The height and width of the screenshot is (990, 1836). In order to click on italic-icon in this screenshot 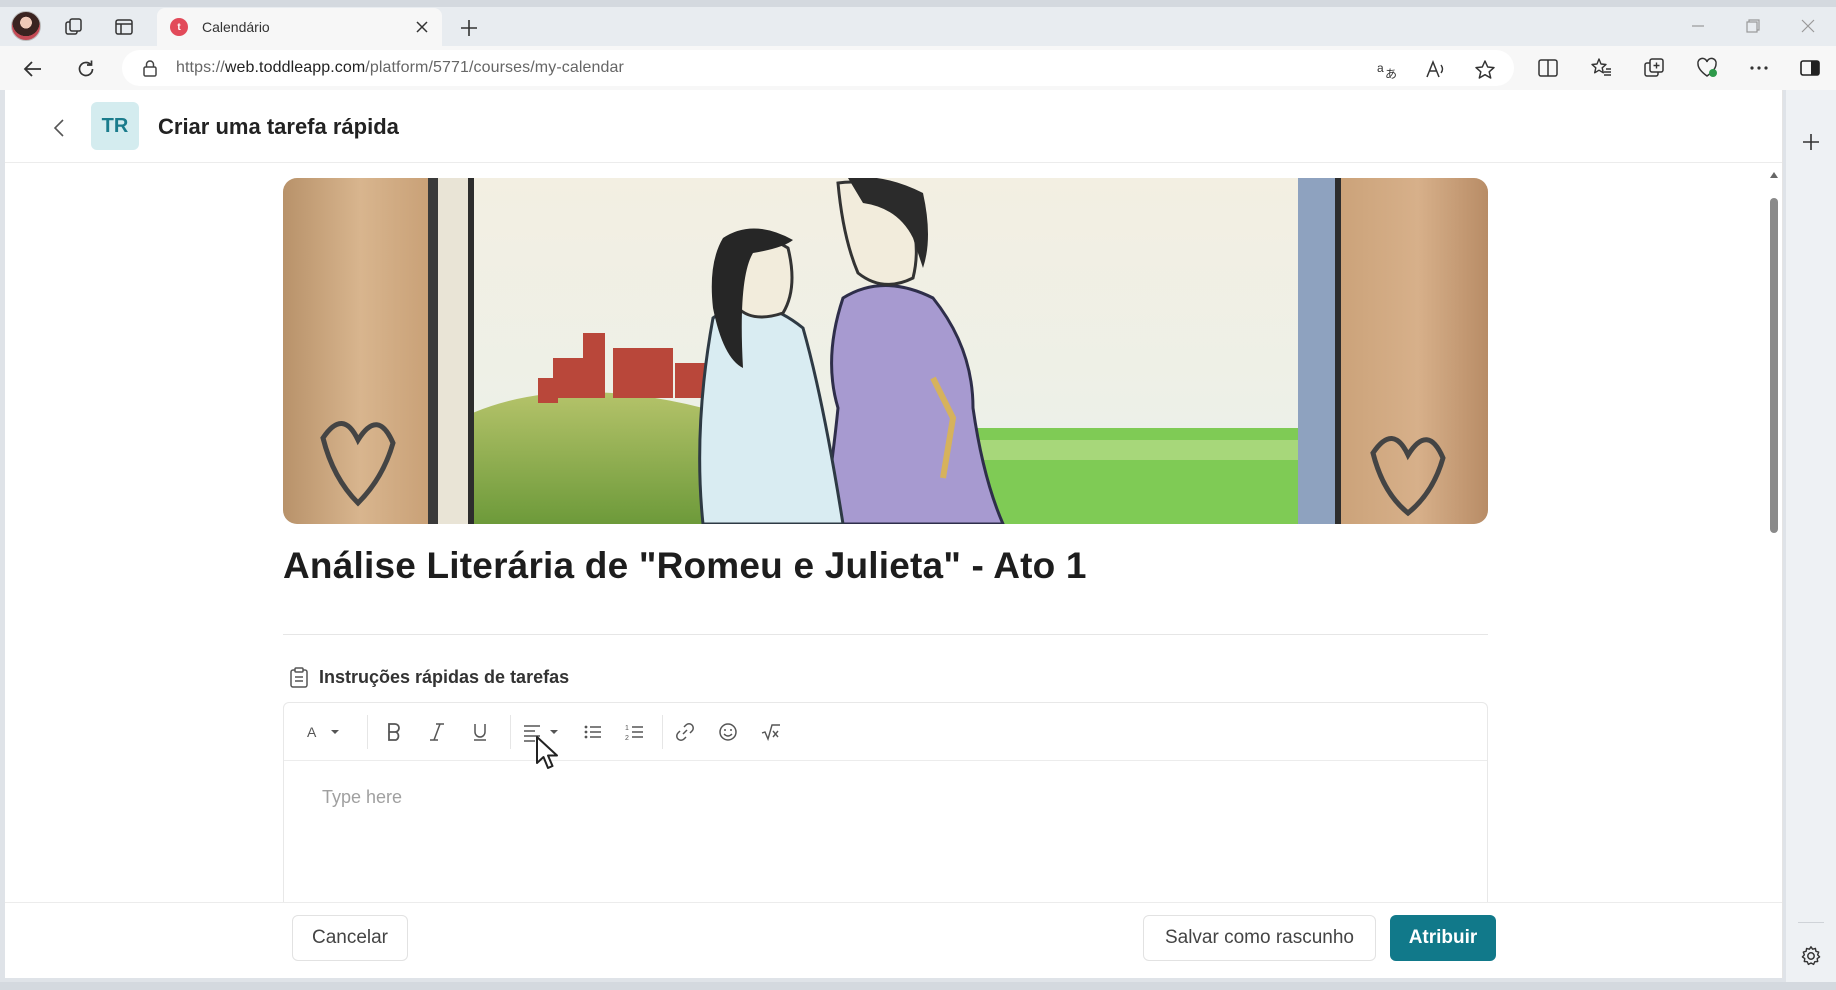, I will do `click(437, 732)`.